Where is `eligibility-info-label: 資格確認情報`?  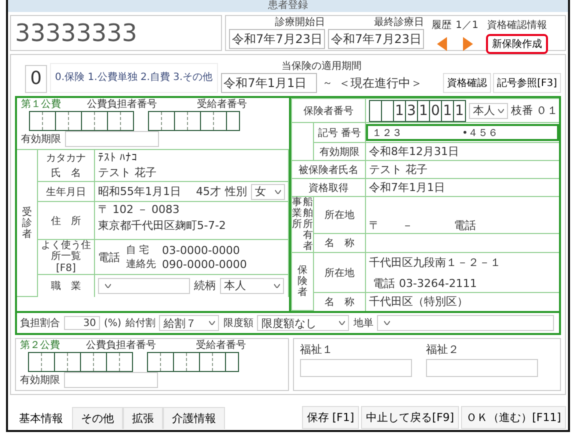 eligibility-info-label: 資格確認情報 is located at coordinates (517, 25).